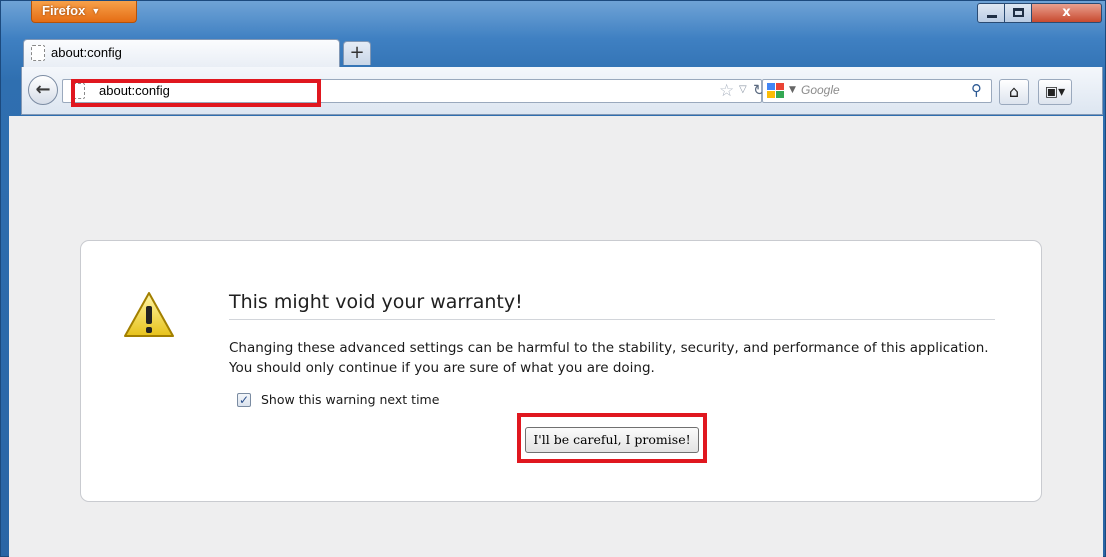 The image size is (1106, 557). Describe the element at coordinates (244, 400) in the screenshot. I see `show-warning-checkbox: ✓` at that location.